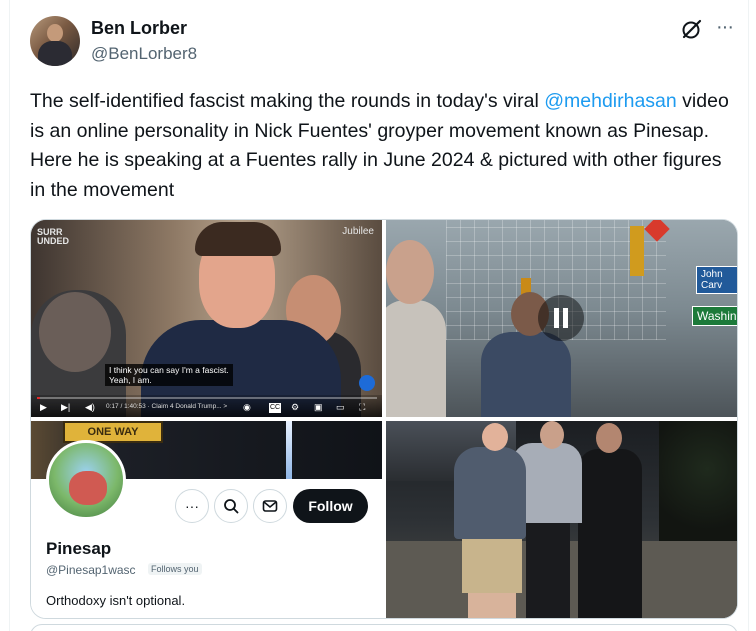 The height and width of the screenshot is (631, 756). I want to click on avatar-head, so click(55, 33).